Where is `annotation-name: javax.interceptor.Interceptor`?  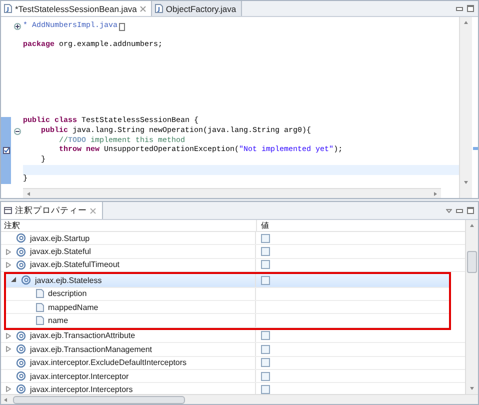
annotation-name: javax.interceptor.Interceptor is located at coordinates (79, 376).